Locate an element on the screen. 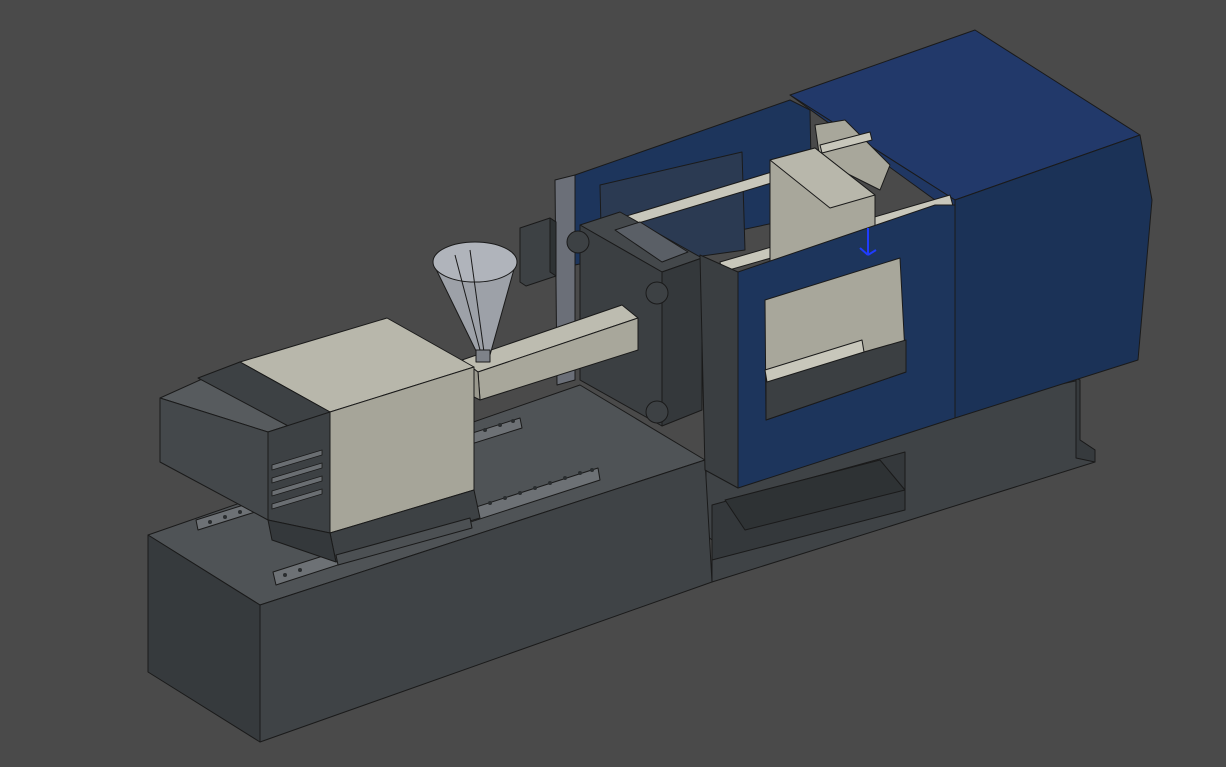  hopper-neck is located at coordinates (483, 356).